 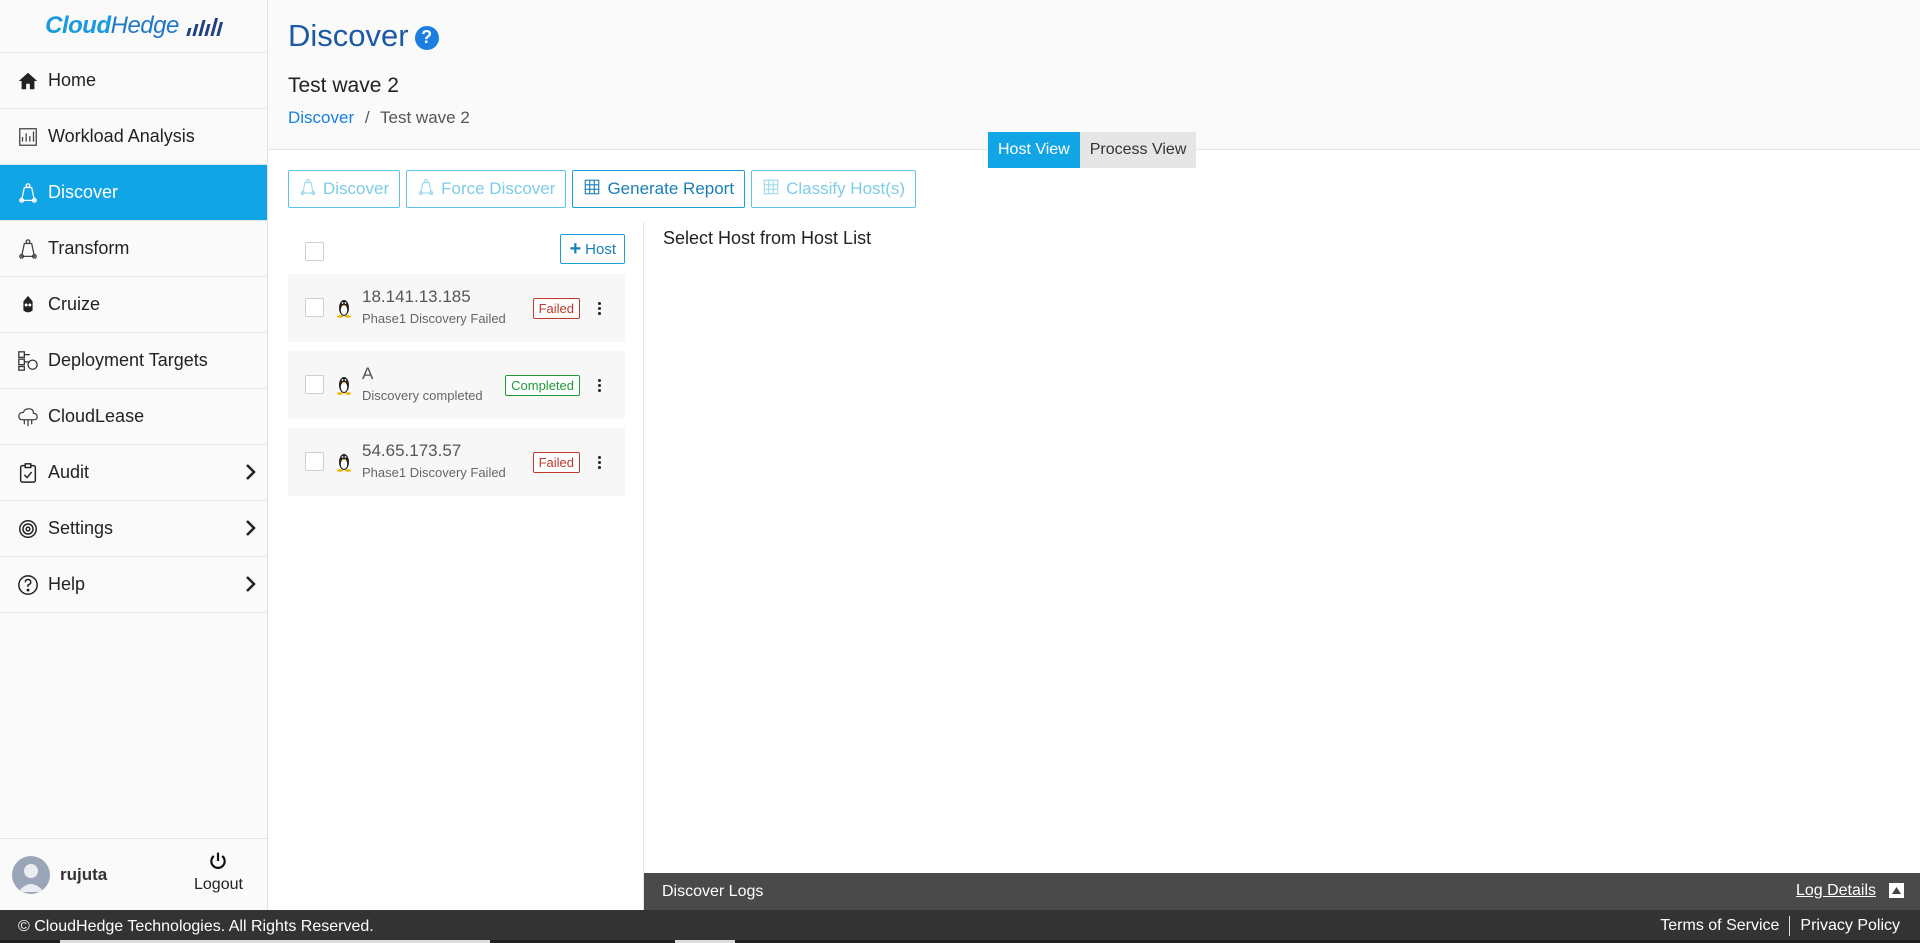 What do you see at coordinates (343, 85) in the screenshot?
I see `wave-title: Test wave 2` at bounding box center [343, 85].